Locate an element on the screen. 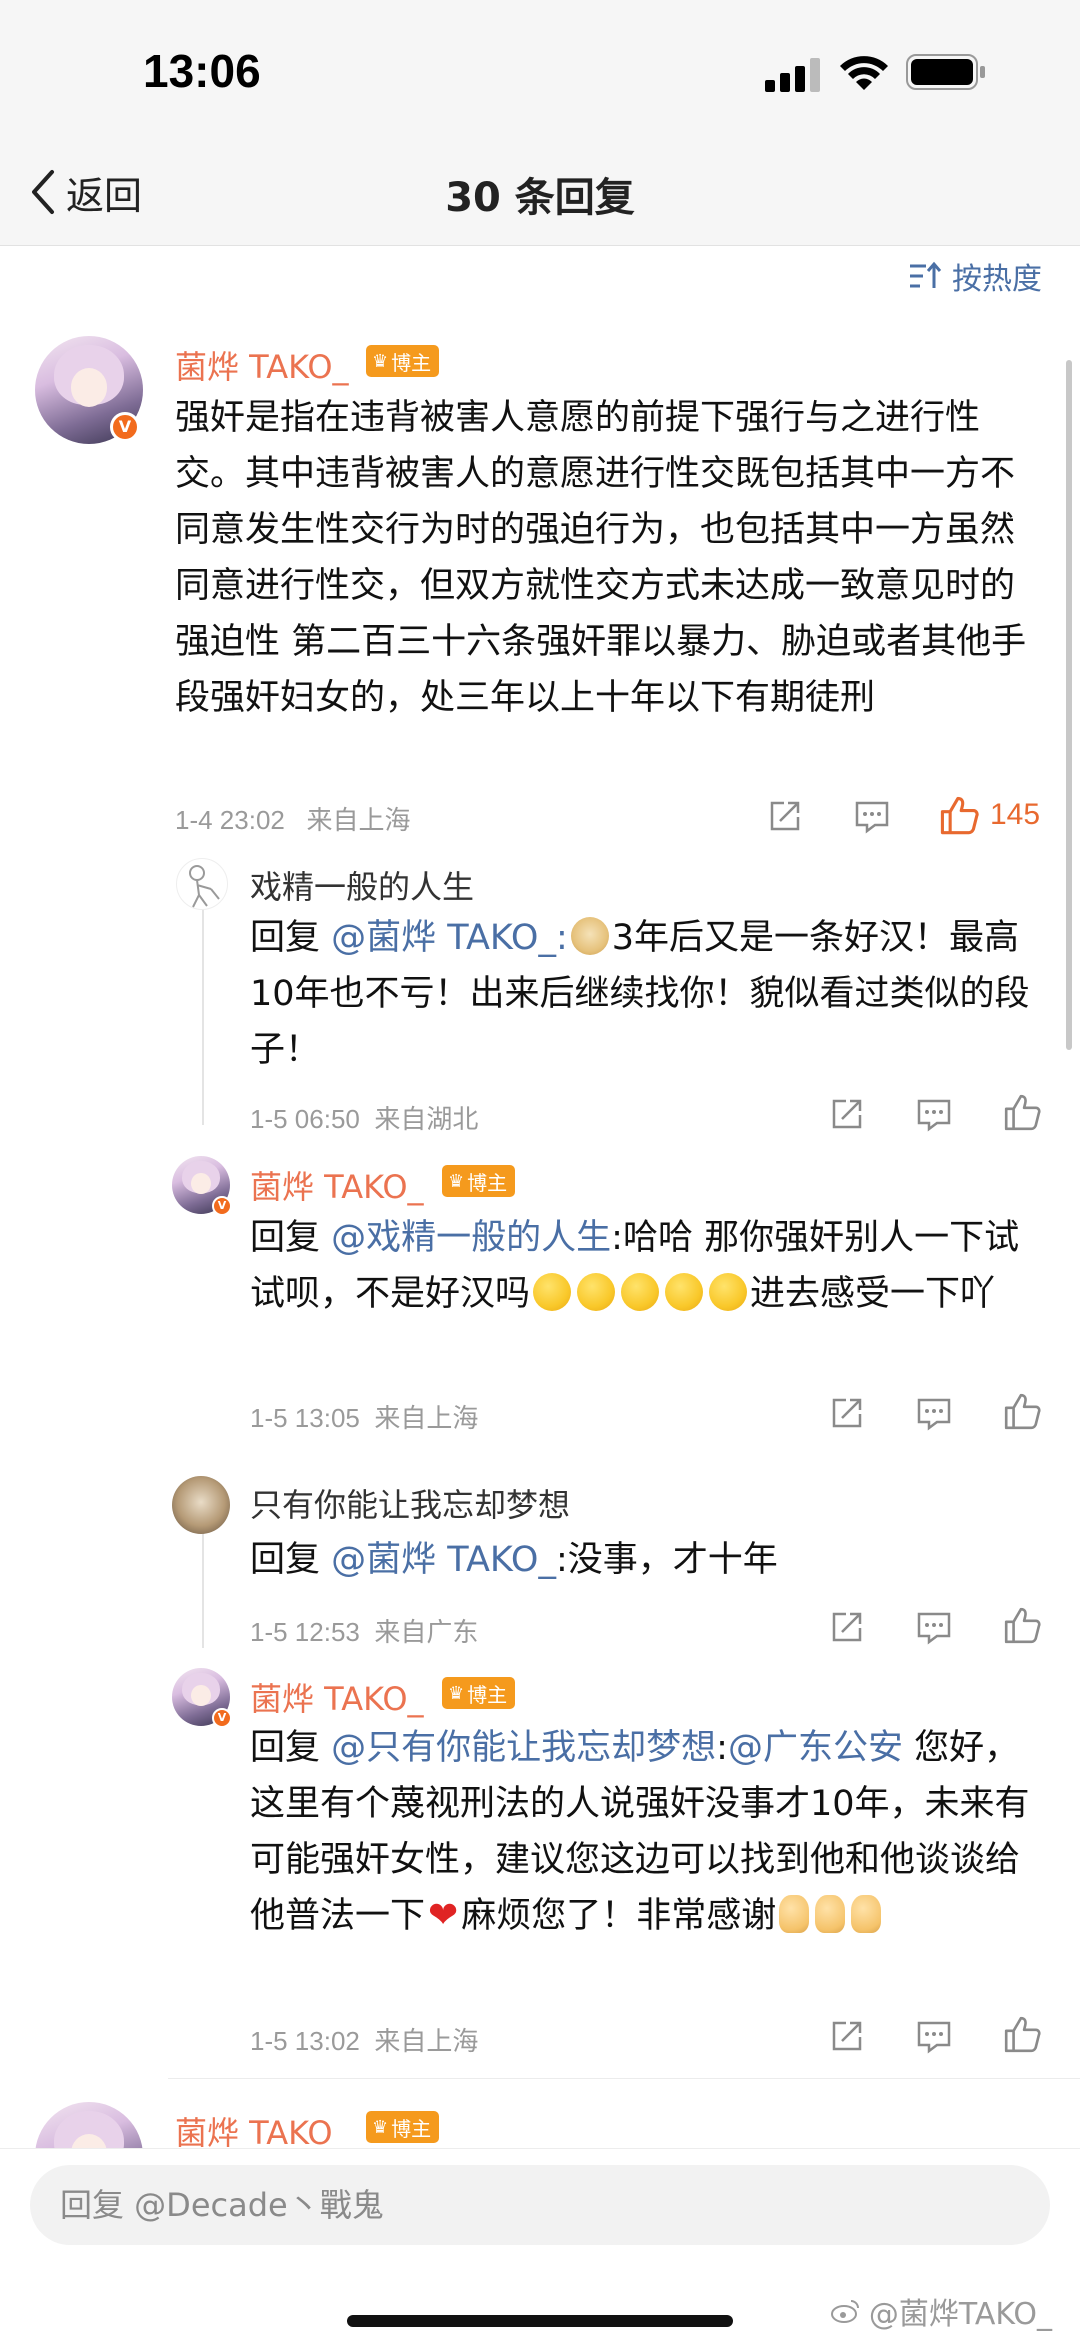 The image size is (1080, 2341). sort-icon is located at coordinates (926, 274).